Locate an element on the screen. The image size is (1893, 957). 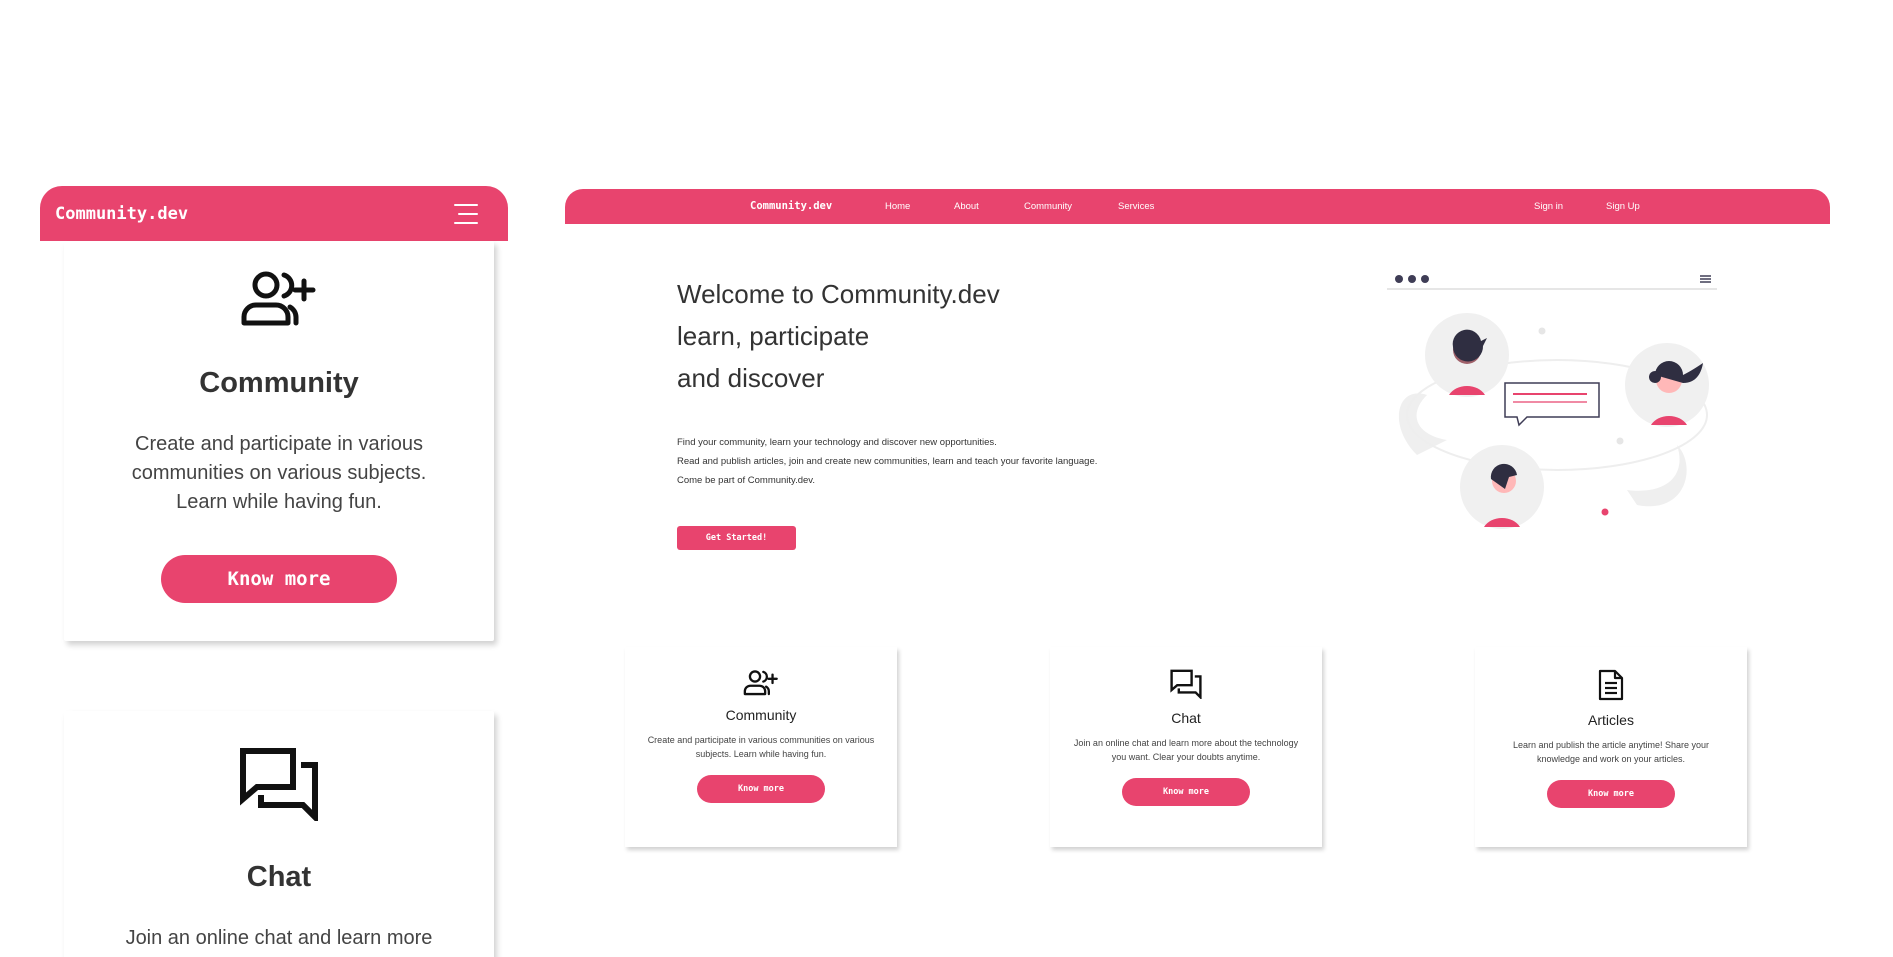
mobile-logo: Community.dev is located at coordinates (121, 214).